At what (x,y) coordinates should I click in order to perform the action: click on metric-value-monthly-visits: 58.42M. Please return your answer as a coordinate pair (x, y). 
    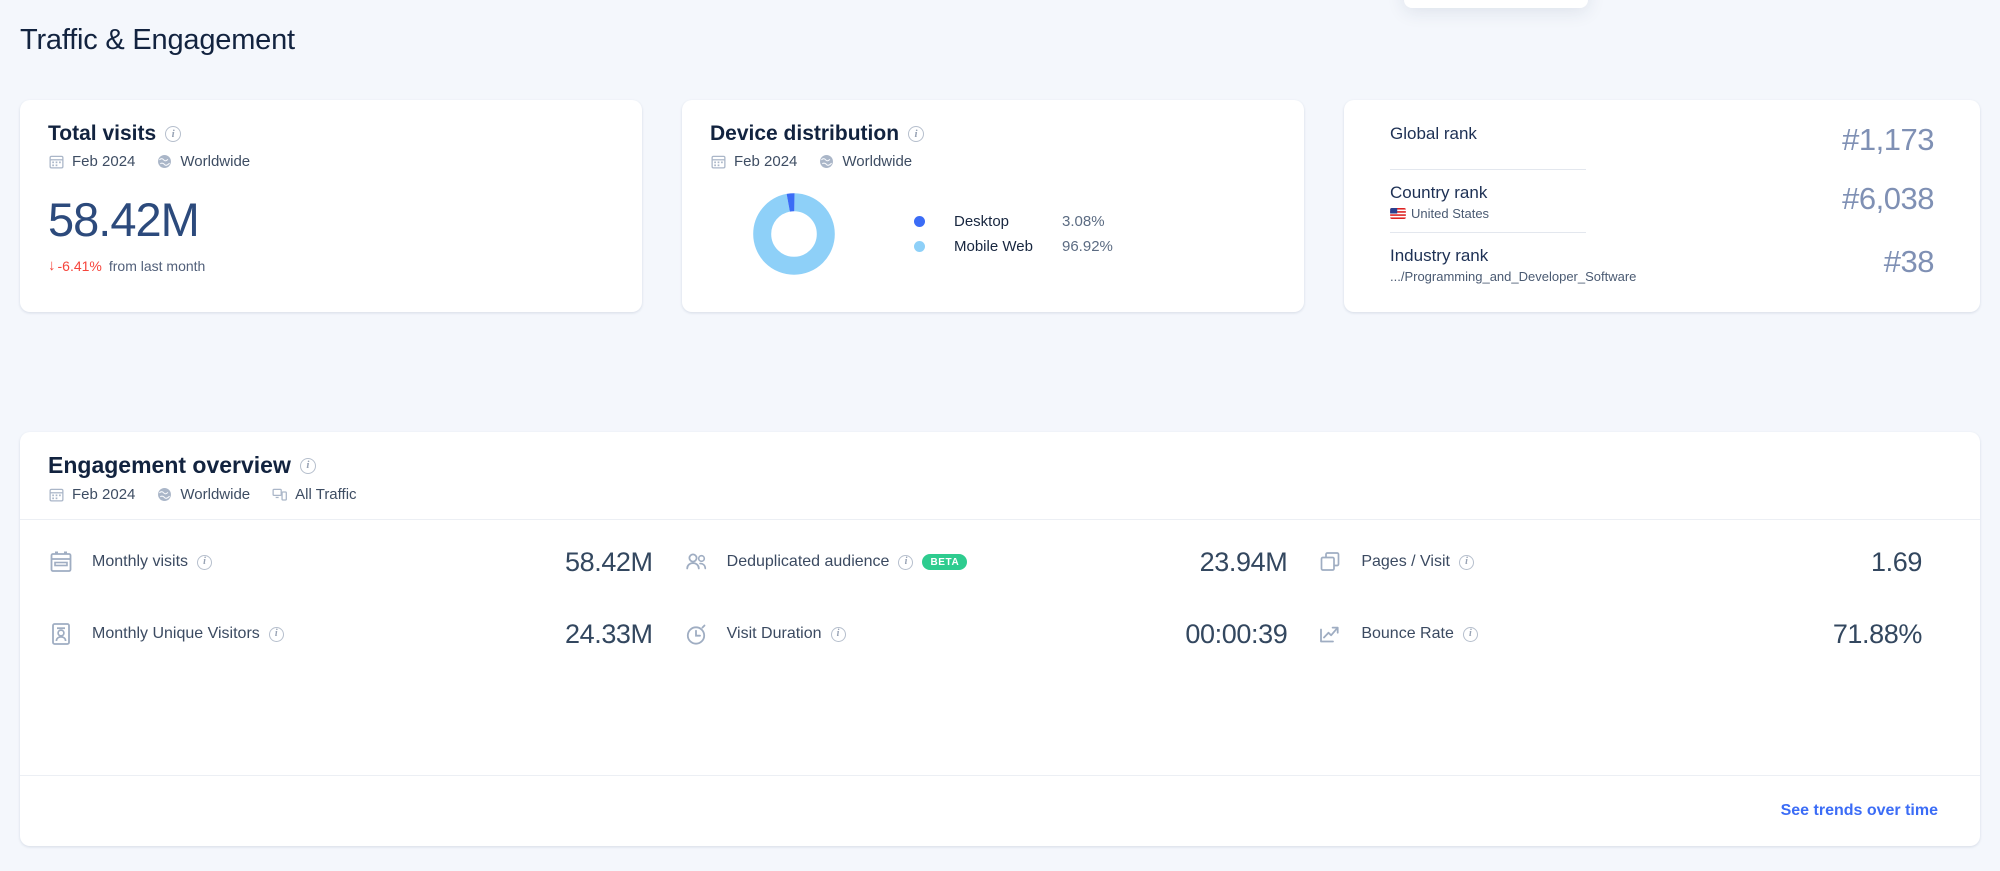
    Looking at the image, I should click on (608, 561).